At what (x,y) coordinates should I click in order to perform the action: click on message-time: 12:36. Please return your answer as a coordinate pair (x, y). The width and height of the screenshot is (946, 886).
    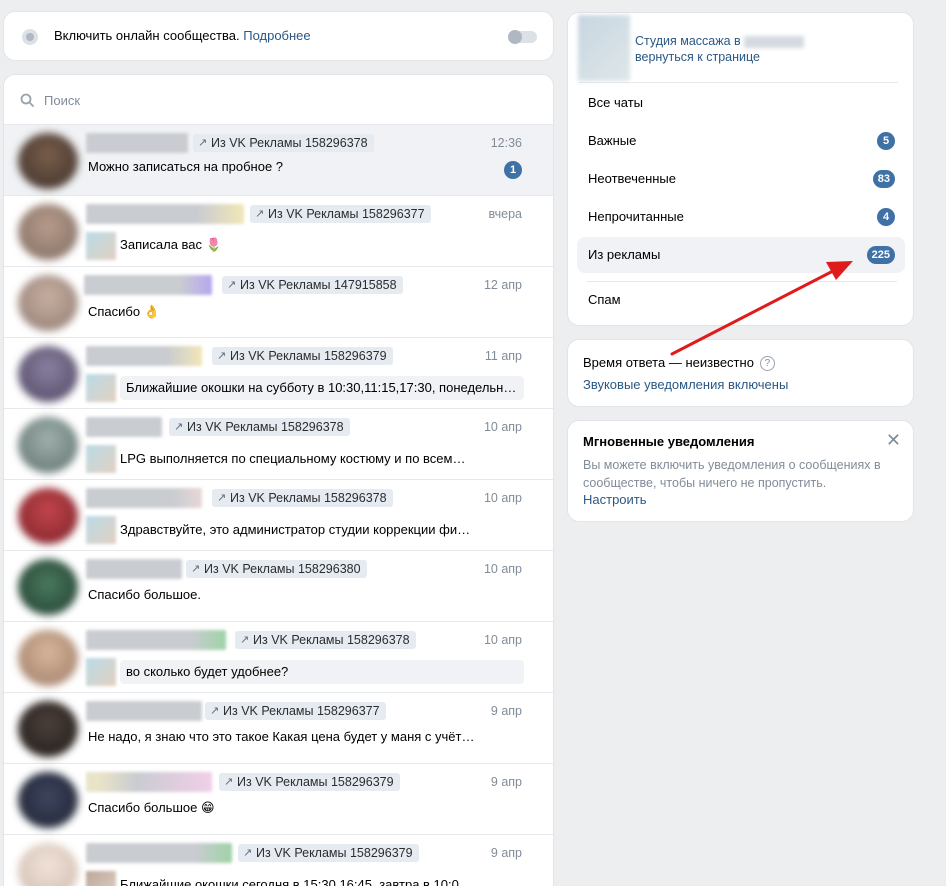
    Looking at the image, I should click on (506, 143).